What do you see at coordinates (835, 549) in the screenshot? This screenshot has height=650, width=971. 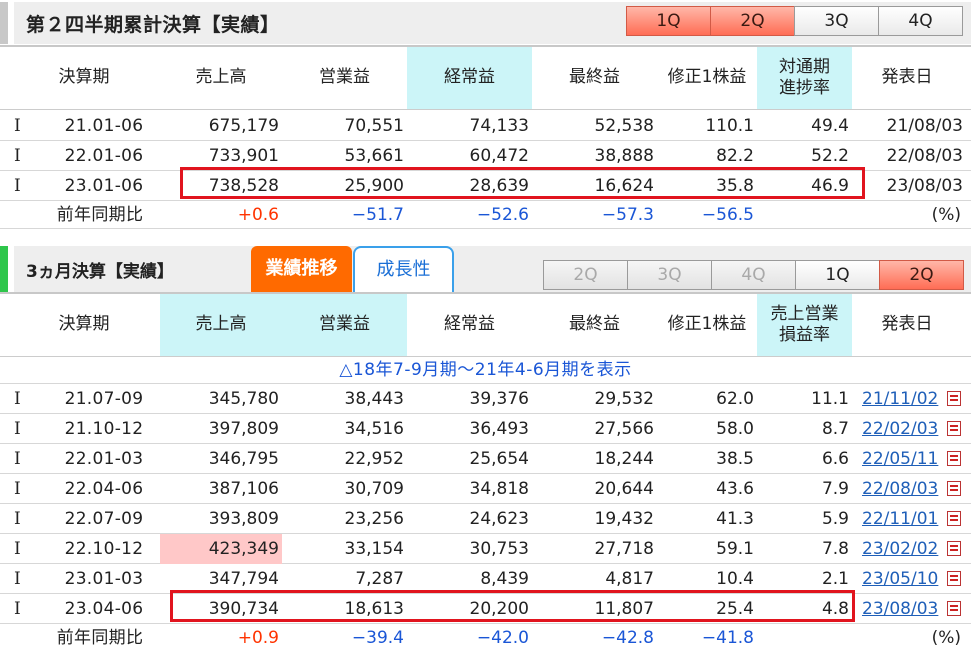 I see `cell-ratio: 7.8` at bounding box center [835, 549].